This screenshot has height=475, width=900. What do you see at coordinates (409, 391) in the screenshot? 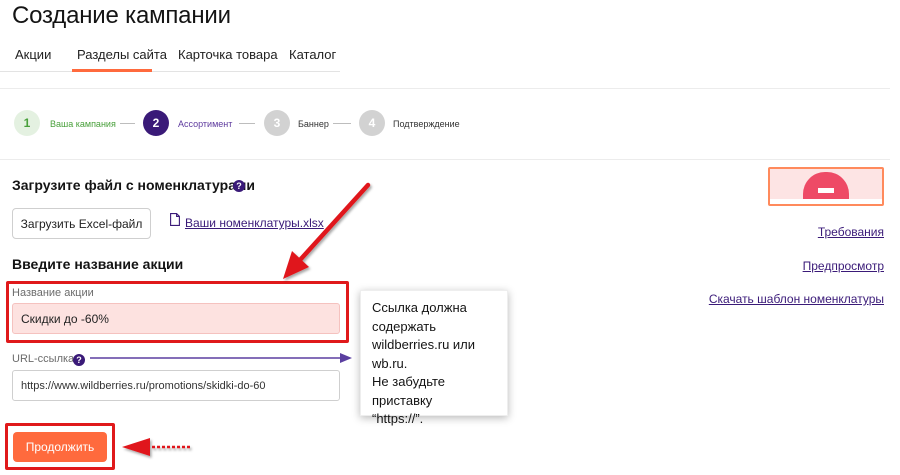
I see `tooltip-line: Не забудьте приставку` at bounding box center [409, 391].